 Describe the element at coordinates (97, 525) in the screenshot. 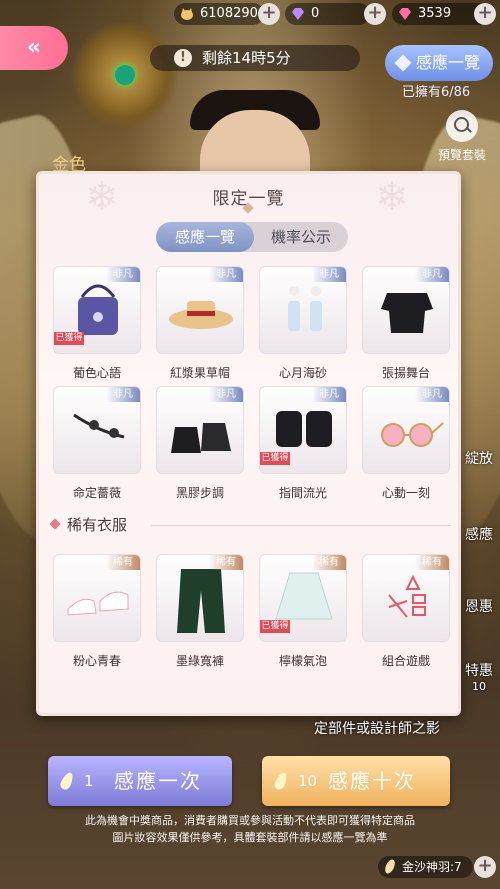

I see `rare-clothes-title: 稀有衣服` at that location.